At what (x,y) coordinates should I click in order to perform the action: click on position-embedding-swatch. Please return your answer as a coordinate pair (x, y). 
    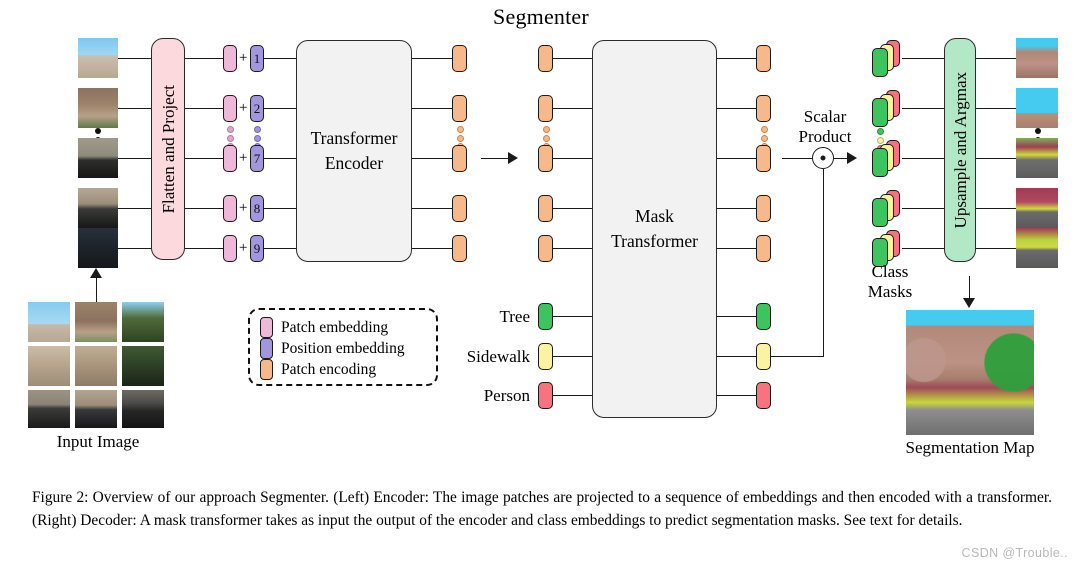
    Looking at the image, I should click on (266, 348).